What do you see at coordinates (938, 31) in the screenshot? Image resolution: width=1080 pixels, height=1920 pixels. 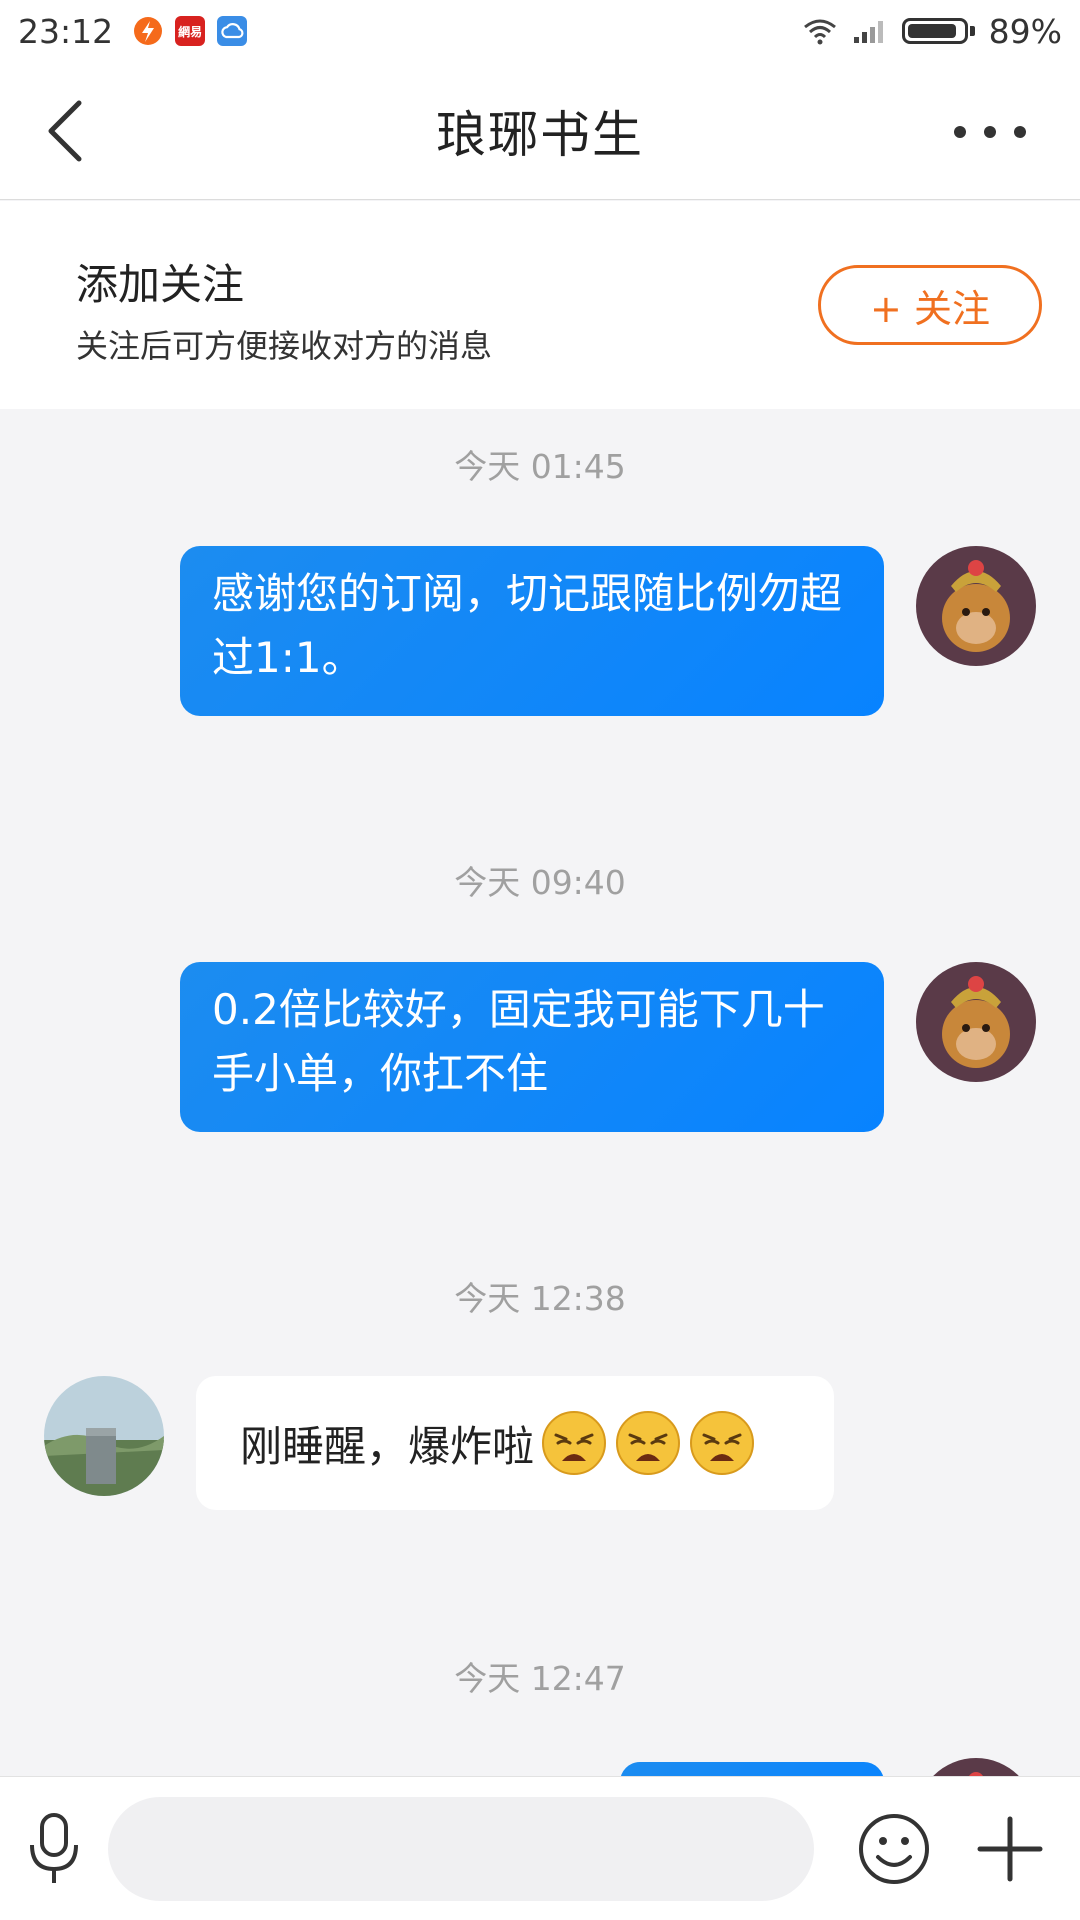 I see `battery-icon` at bounding box center [938, 31].